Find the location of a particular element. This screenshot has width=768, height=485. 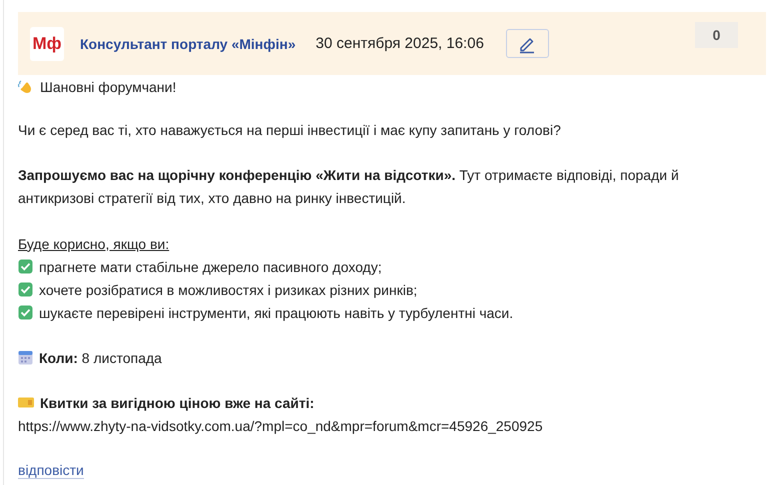

logo: Мф is located at coordinates (47, 43).